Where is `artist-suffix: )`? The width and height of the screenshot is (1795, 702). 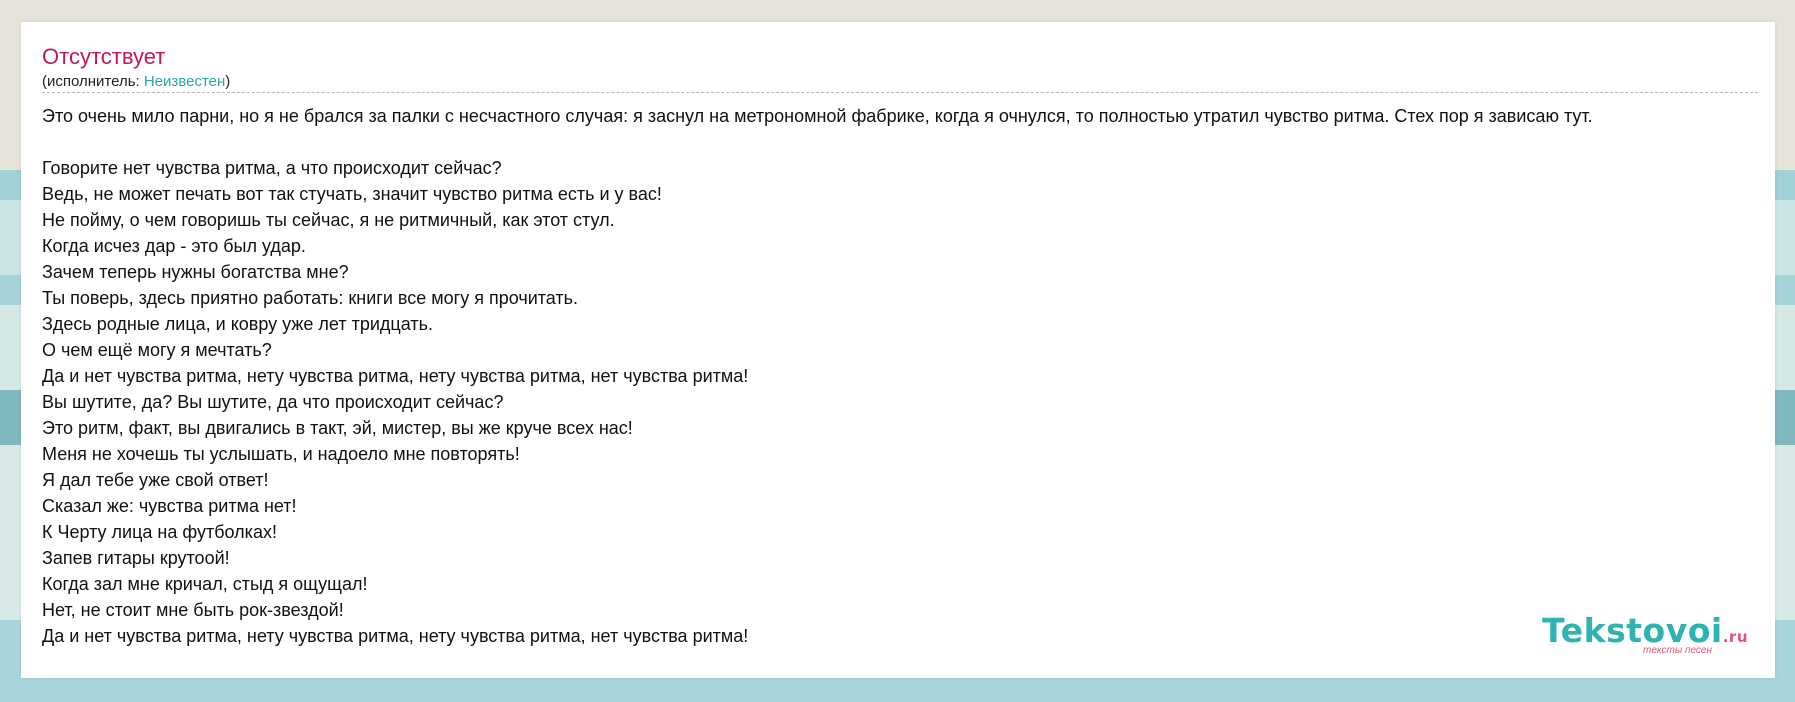 artist-suffix: ) is located at coordinates (228, 81).